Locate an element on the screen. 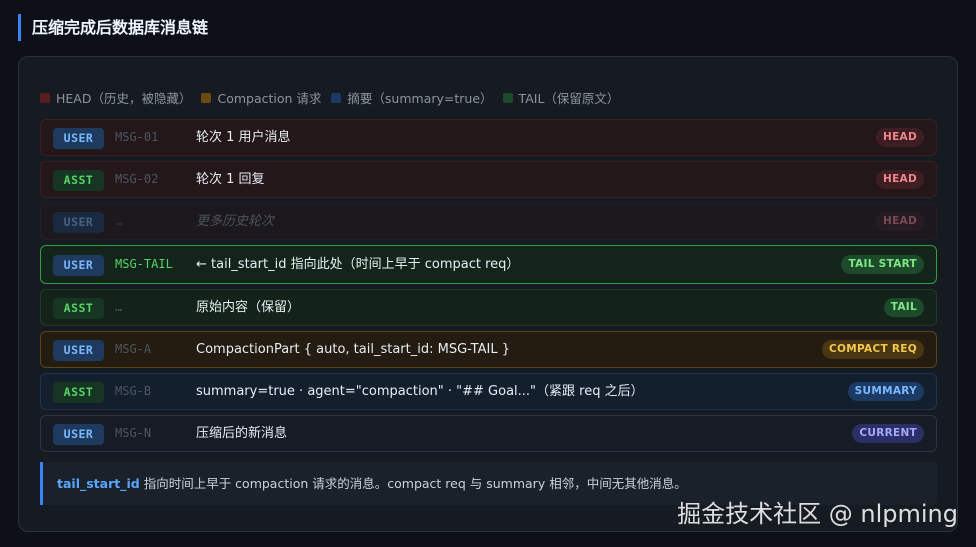 The image size is (976, 547). message-row-tail: ASST … 原始内容（保留） TAIL is located at coordinates (488, 307).